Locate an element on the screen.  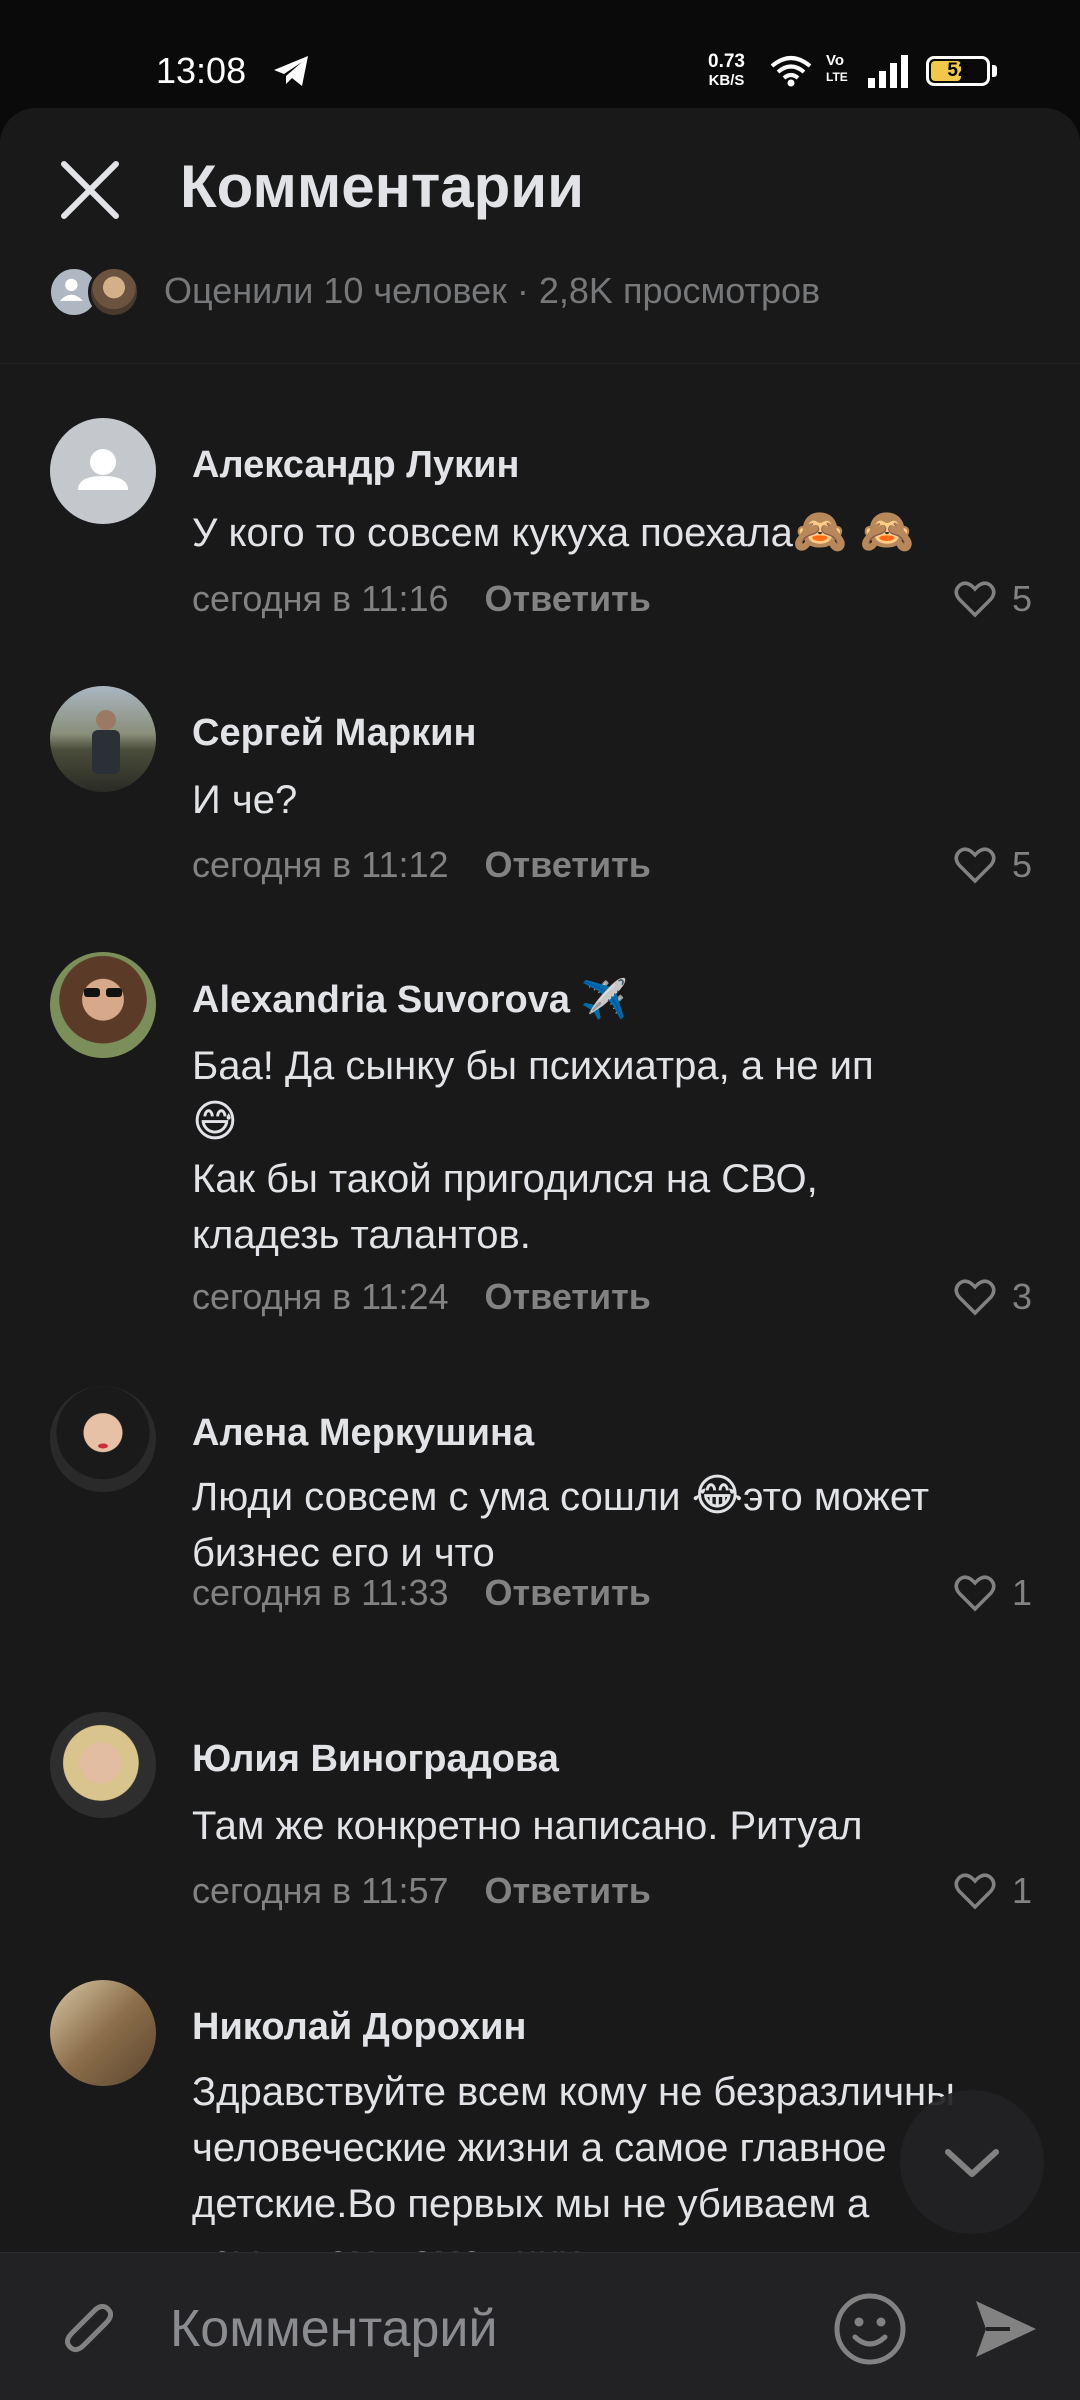
comment-meta: сегодня в 11:16 Ответить is located at coordinates (421, 599).